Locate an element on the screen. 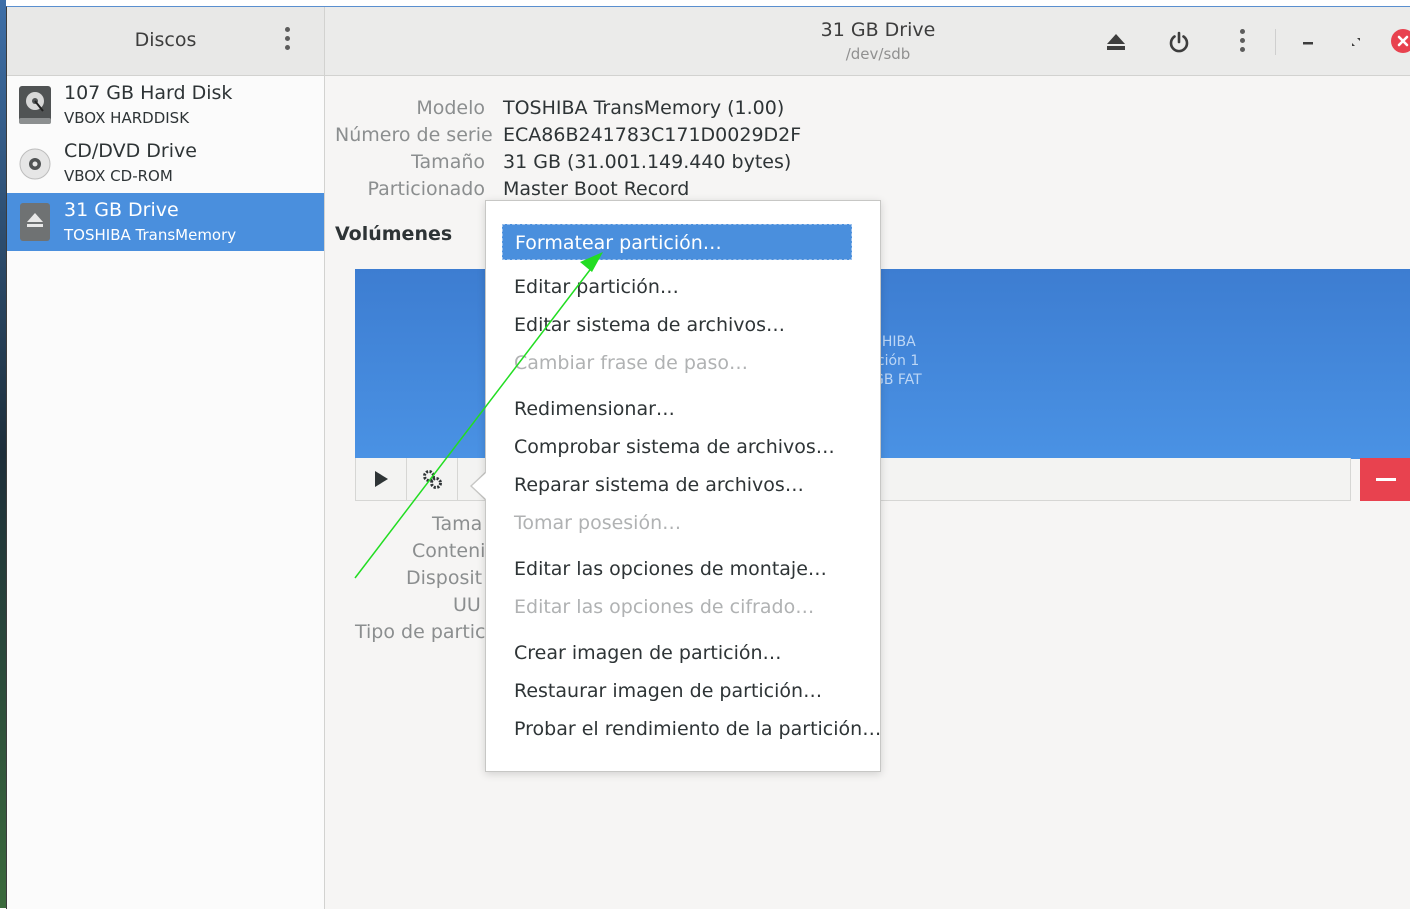 This screenshot has height=909, width=1410. drive-item-hard-disk: 107 GB Hard Disk VBOX HARDDISK is located at coordinates (165, 105).